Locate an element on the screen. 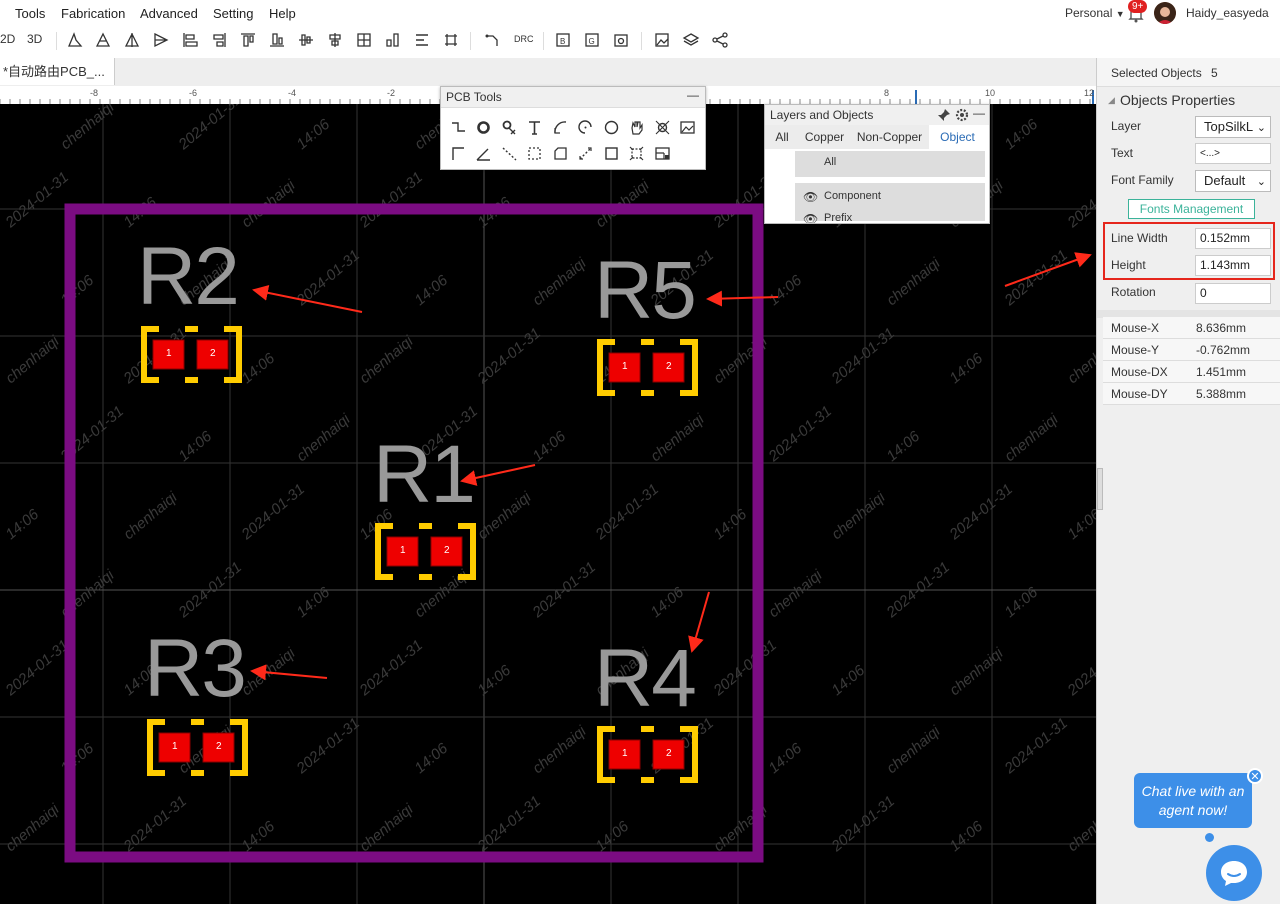 The image size is (1280, 904). tab-layers-non-copper: Non-Copper is located at coordinates (890, 137).